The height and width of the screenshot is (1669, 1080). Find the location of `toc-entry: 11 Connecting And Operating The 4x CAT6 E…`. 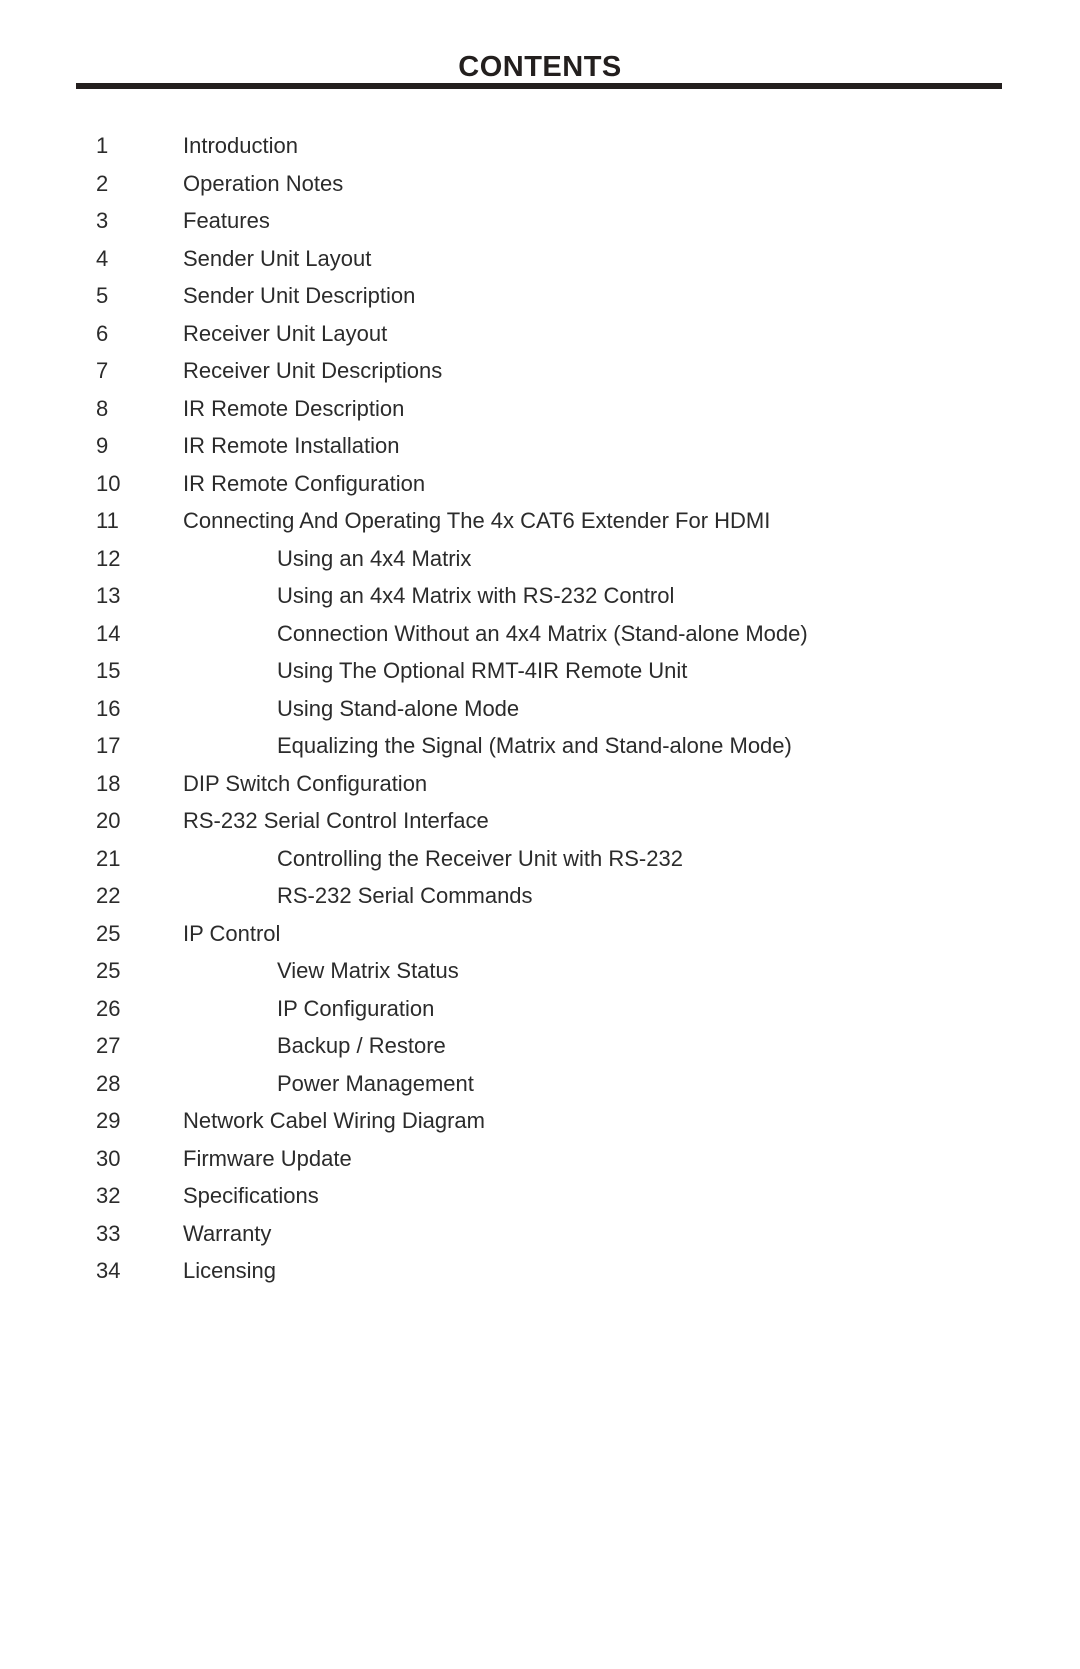

toc-entry: 11 Connecting And Operating The 4x CAT6 E… is located at coordinates (540, 521).